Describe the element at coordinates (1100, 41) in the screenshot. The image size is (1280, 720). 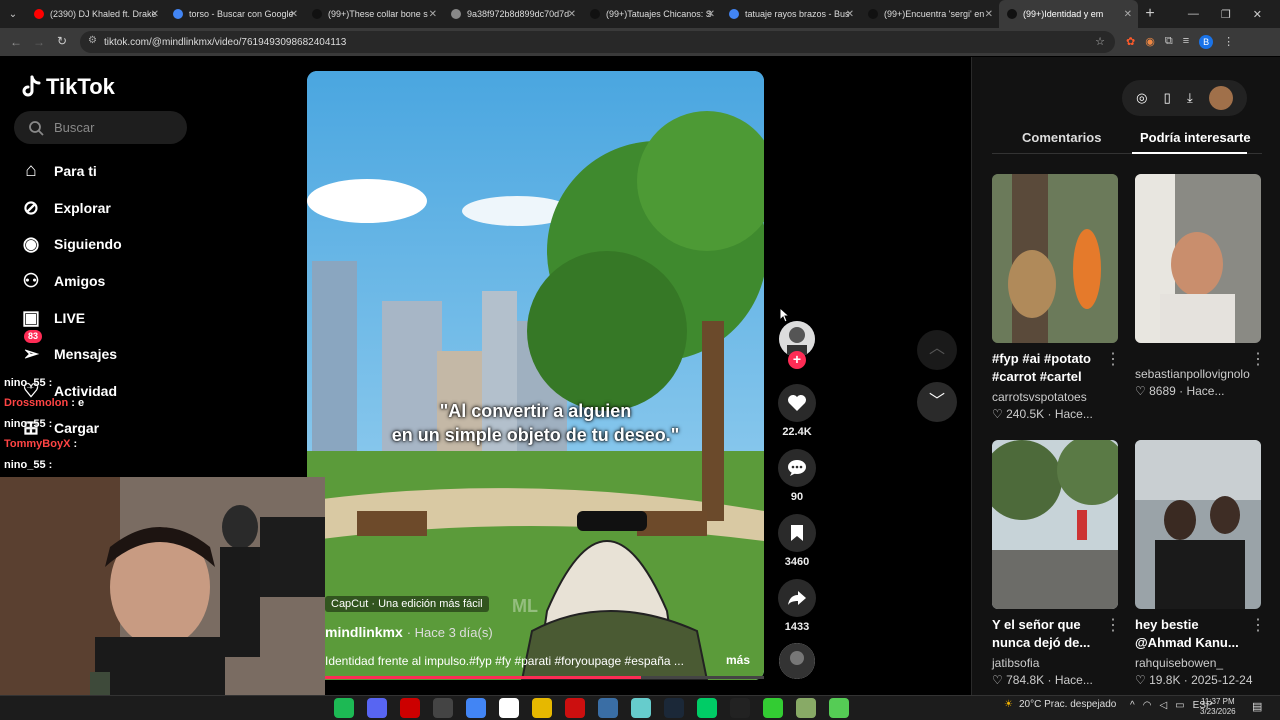
I see `bookmark-star-icon: ☆` at that location.